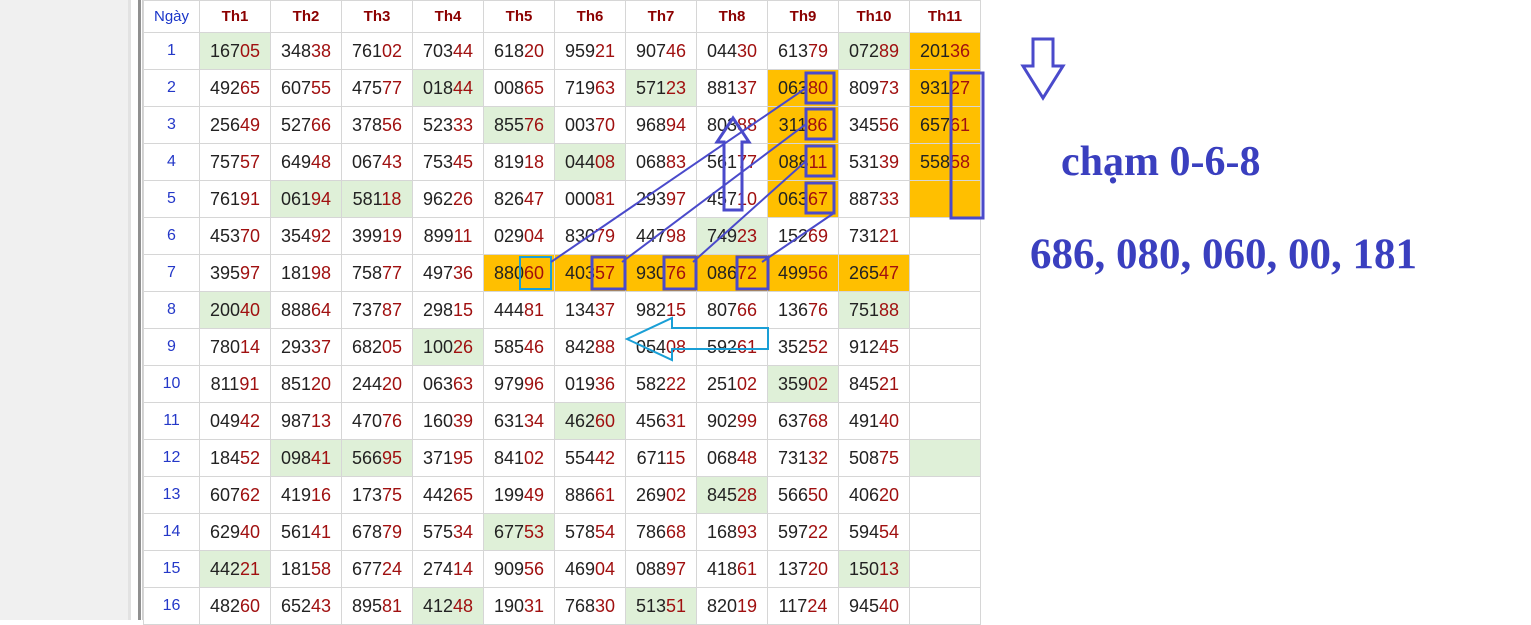  Describe the element at coordinates (733, 163) in the screenshot. I see `up-arrow-icon` at that location.